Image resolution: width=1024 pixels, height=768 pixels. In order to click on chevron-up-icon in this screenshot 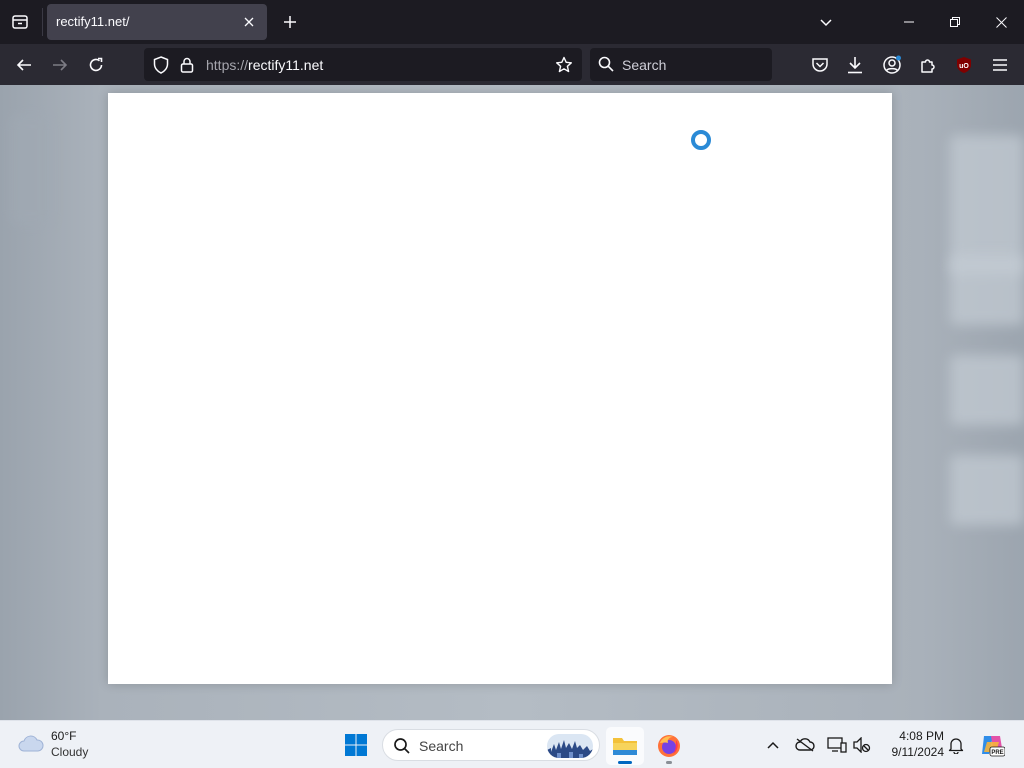, I will do `click(773, 745)`.